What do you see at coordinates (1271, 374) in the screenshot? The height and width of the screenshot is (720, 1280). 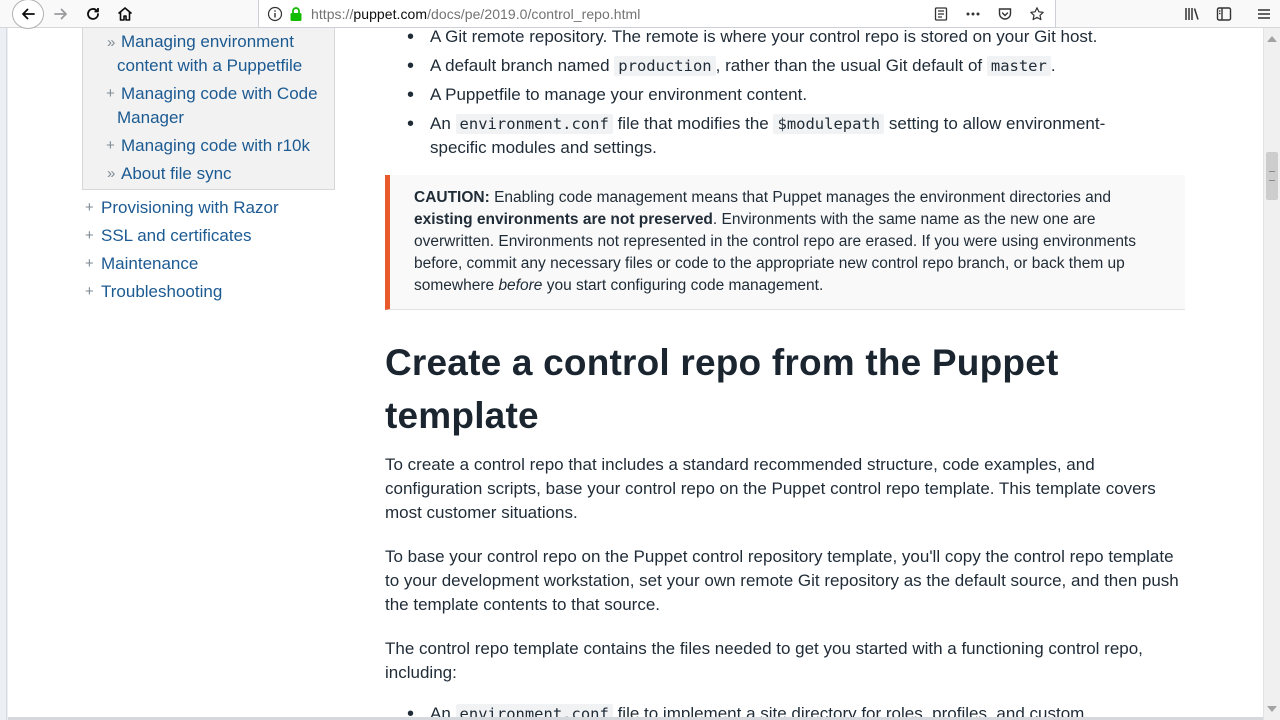 I see `vertical-scrollbar` at bounding box center [1271, 374].